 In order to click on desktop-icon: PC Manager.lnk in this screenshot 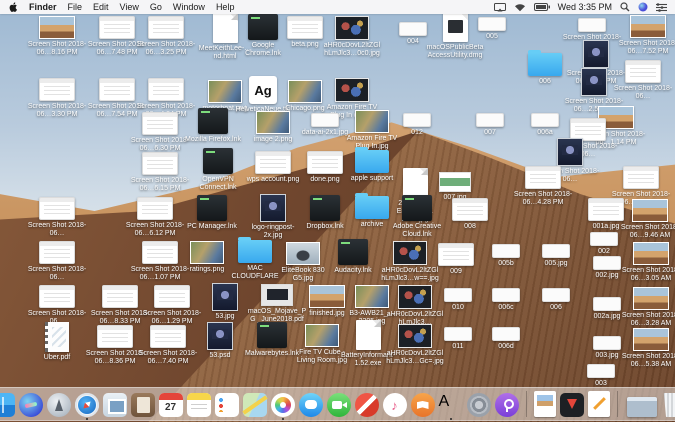, I will do `click(212, 213)`.